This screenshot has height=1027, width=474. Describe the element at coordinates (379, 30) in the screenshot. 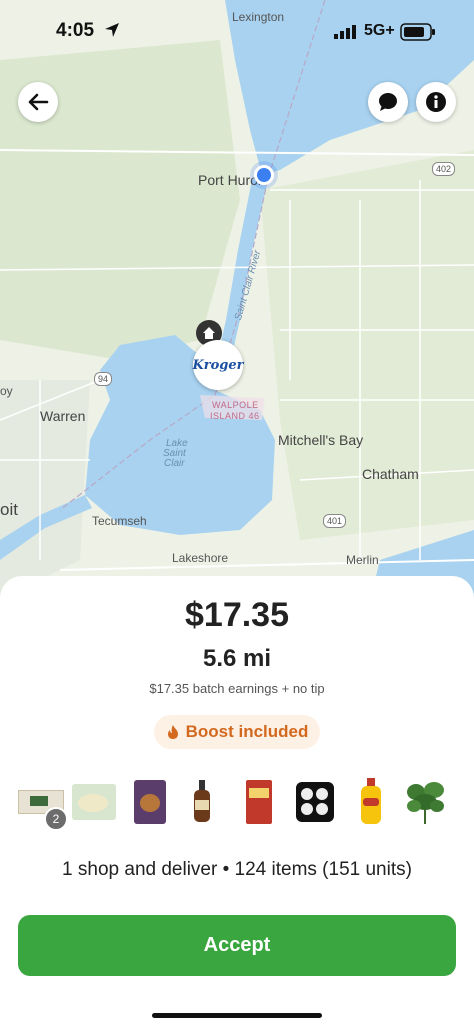

I see `network-type: 5G+` at that location.